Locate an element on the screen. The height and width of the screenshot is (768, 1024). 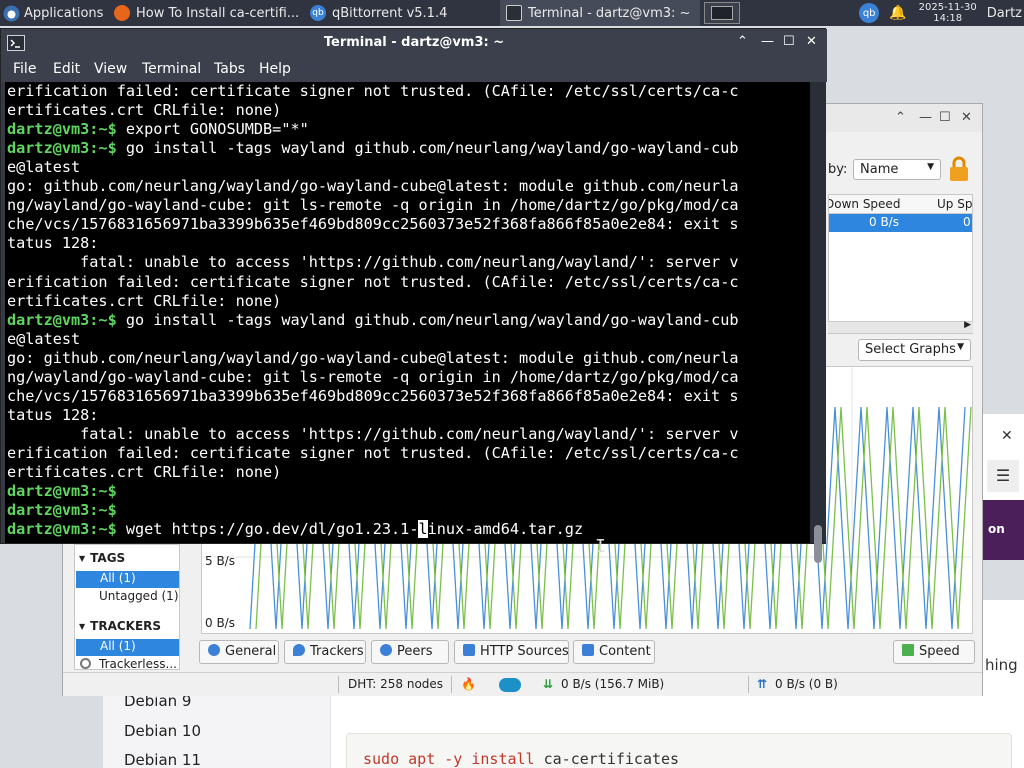
applications-label: Applications is located at coordinates (64, 13).